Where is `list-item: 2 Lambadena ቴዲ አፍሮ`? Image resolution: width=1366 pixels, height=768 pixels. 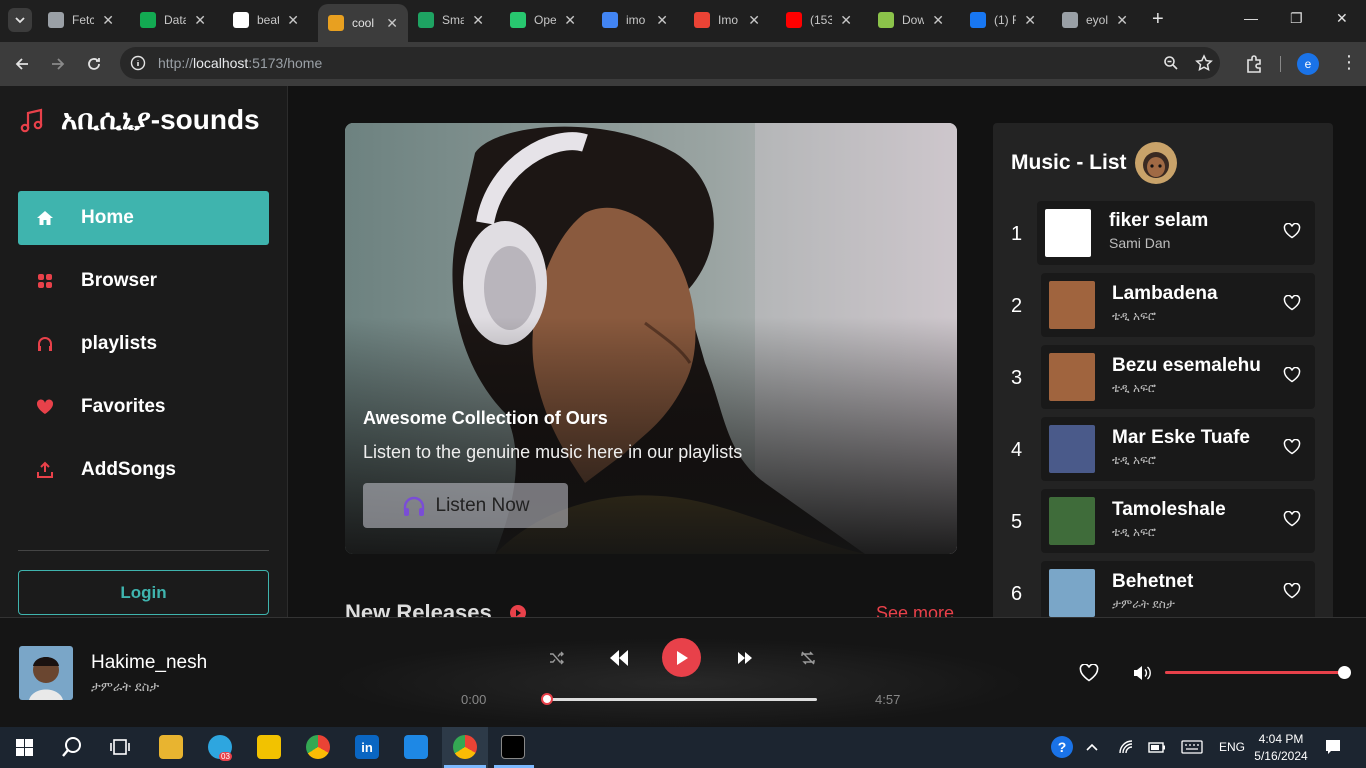 list-item: 2 Lambadena ቴዲ አፍሮ is located at coordinates (1163, 305).